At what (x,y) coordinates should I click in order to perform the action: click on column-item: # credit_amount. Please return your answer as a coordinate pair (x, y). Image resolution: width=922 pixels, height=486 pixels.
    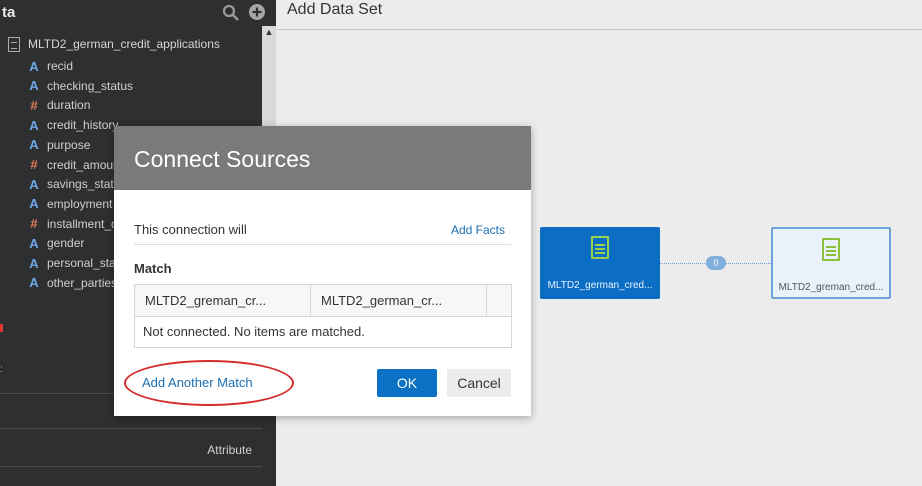
    Looking at the image, I should click on (75, 165).